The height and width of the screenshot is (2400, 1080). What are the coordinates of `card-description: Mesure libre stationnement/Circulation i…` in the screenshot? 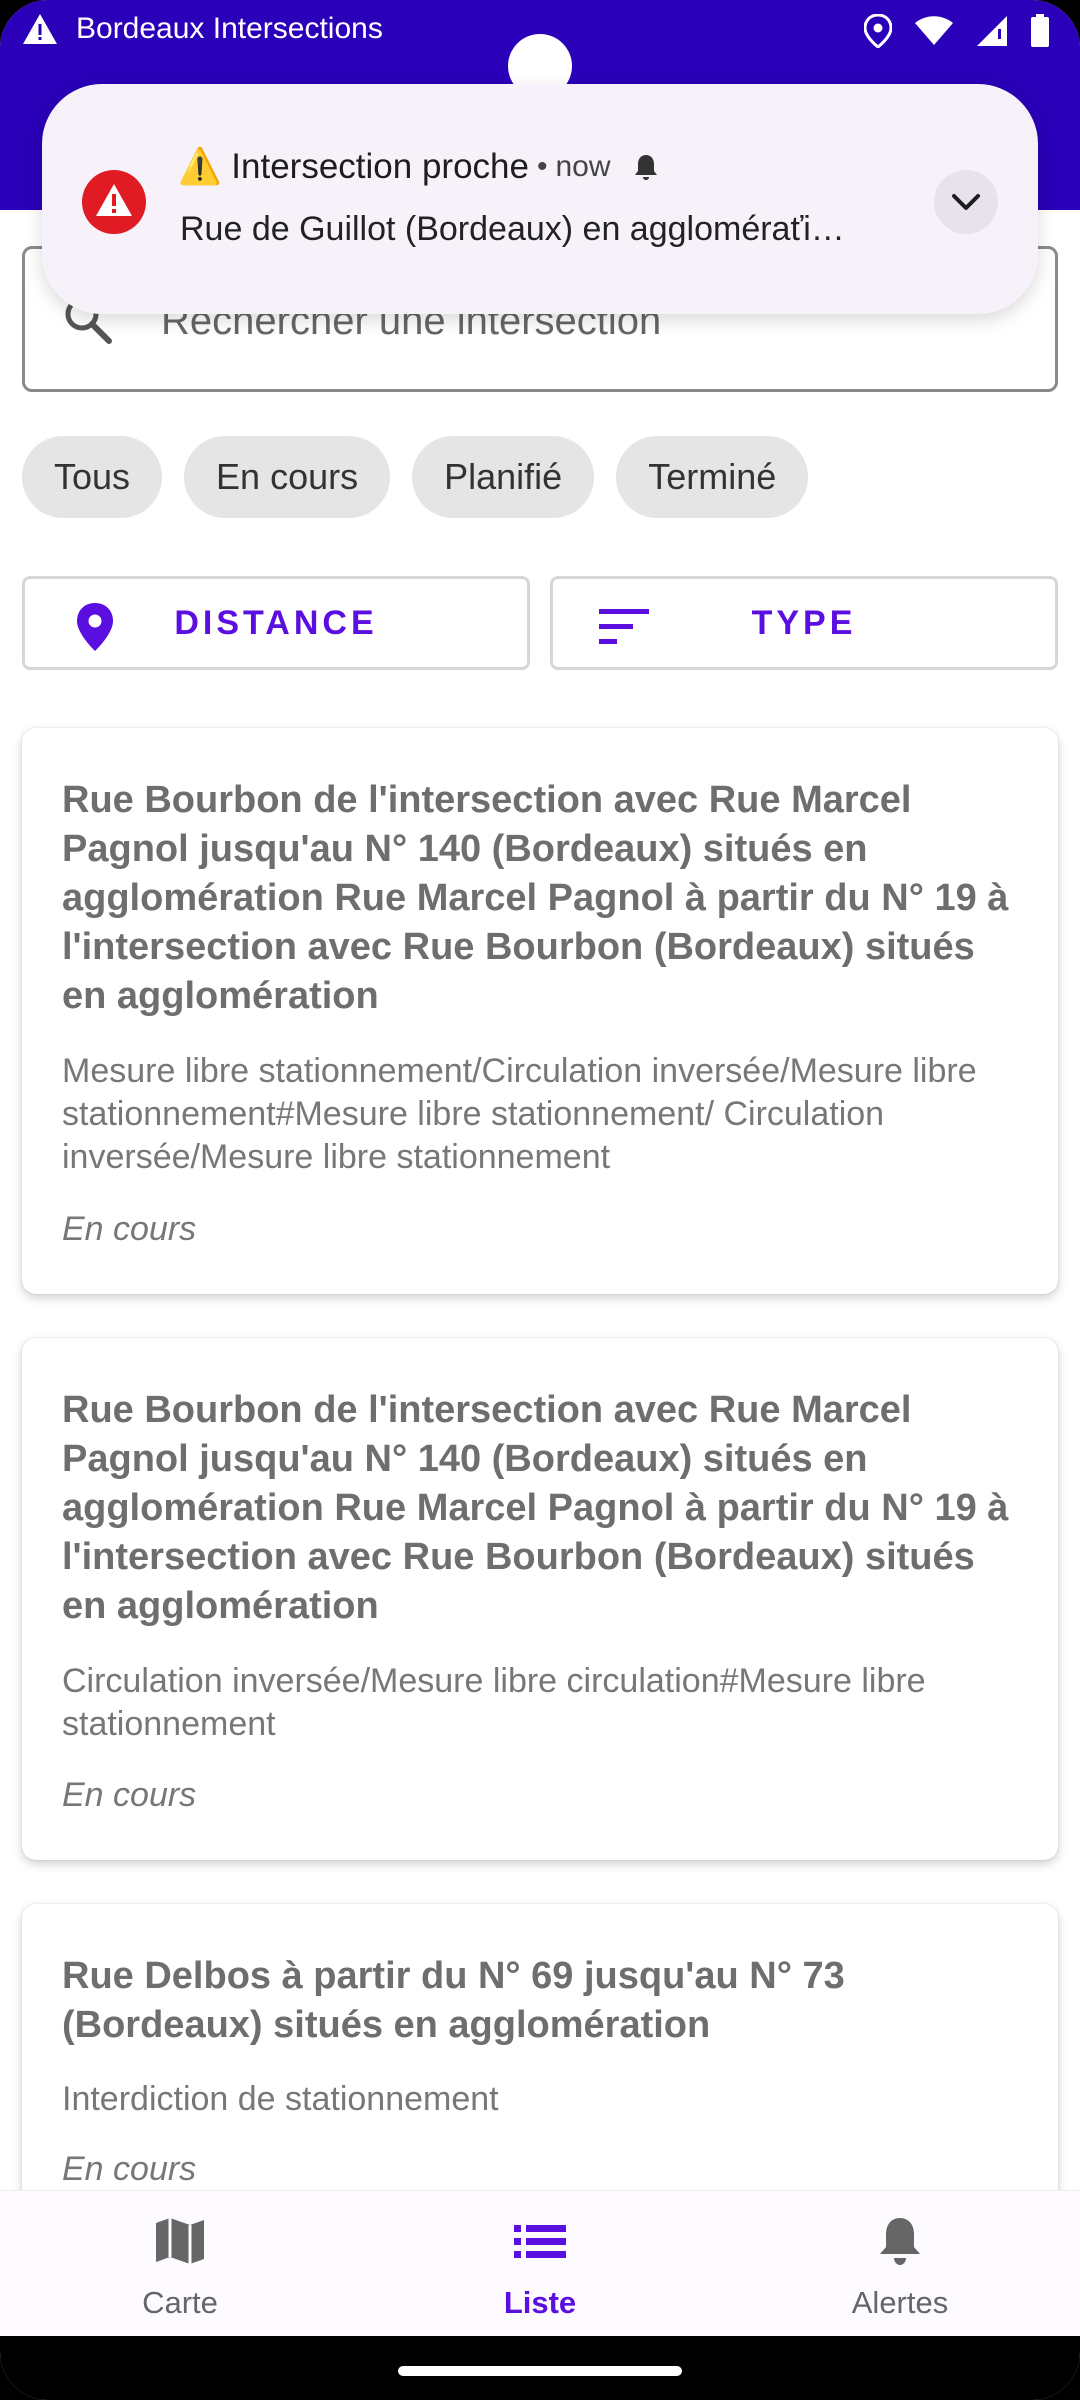 It's located at (519, 1114).